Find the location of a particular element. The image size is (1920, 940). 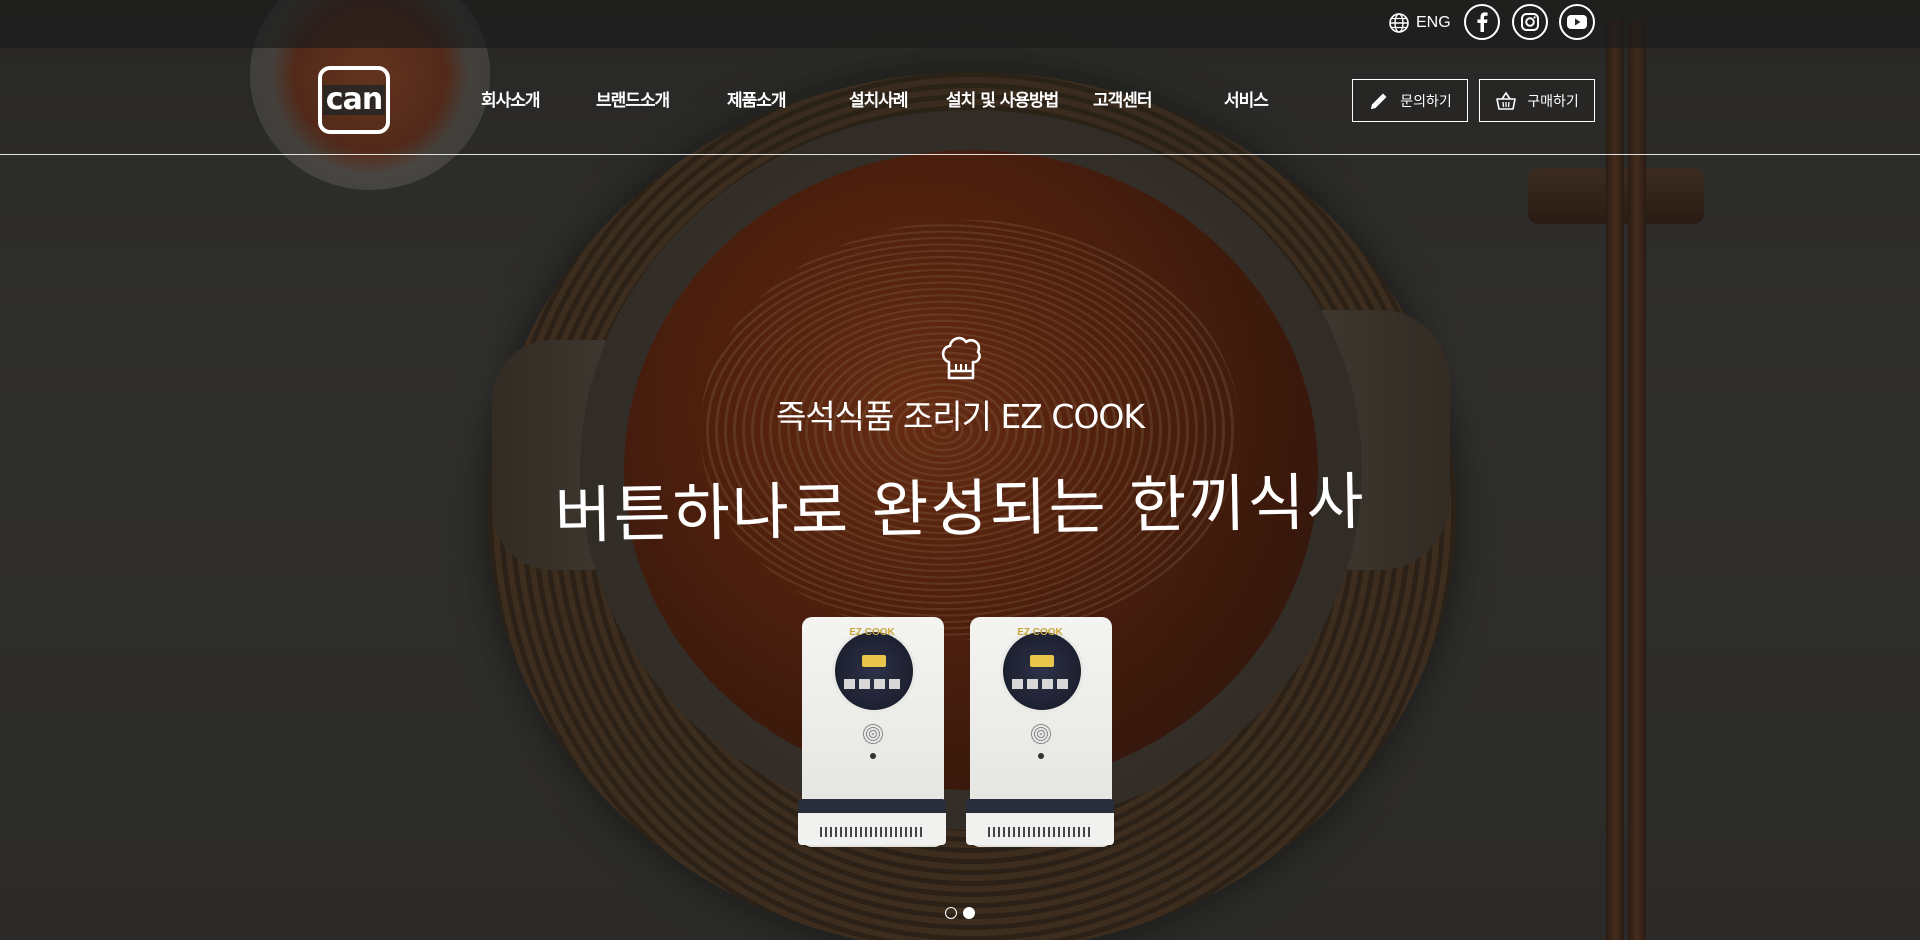

shopping-basket-icon is located at coordinates (1506, 100).